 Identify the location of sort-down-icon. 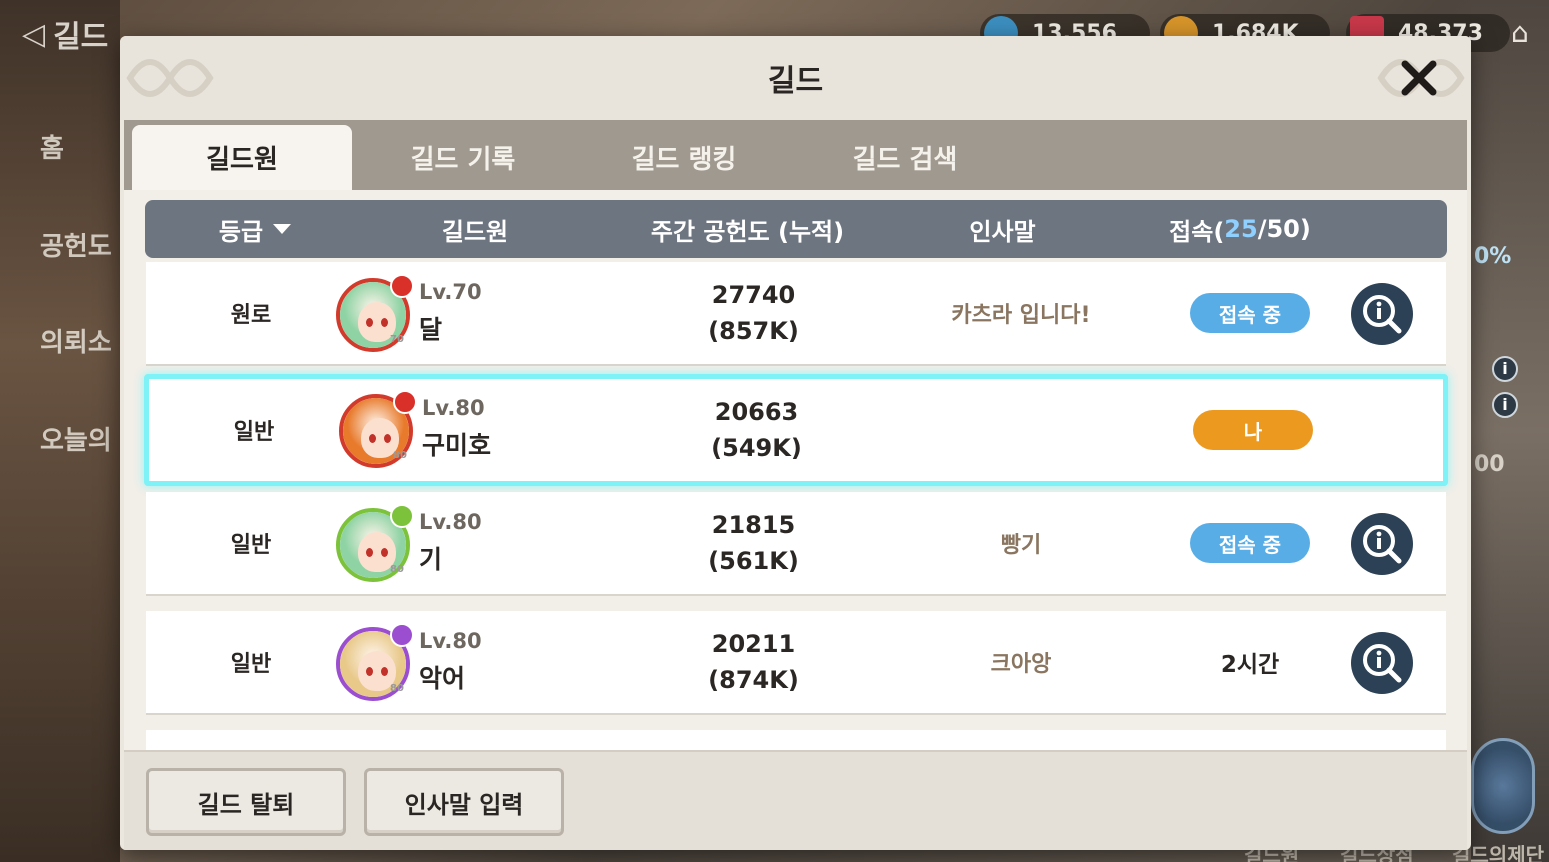
(282, 229).